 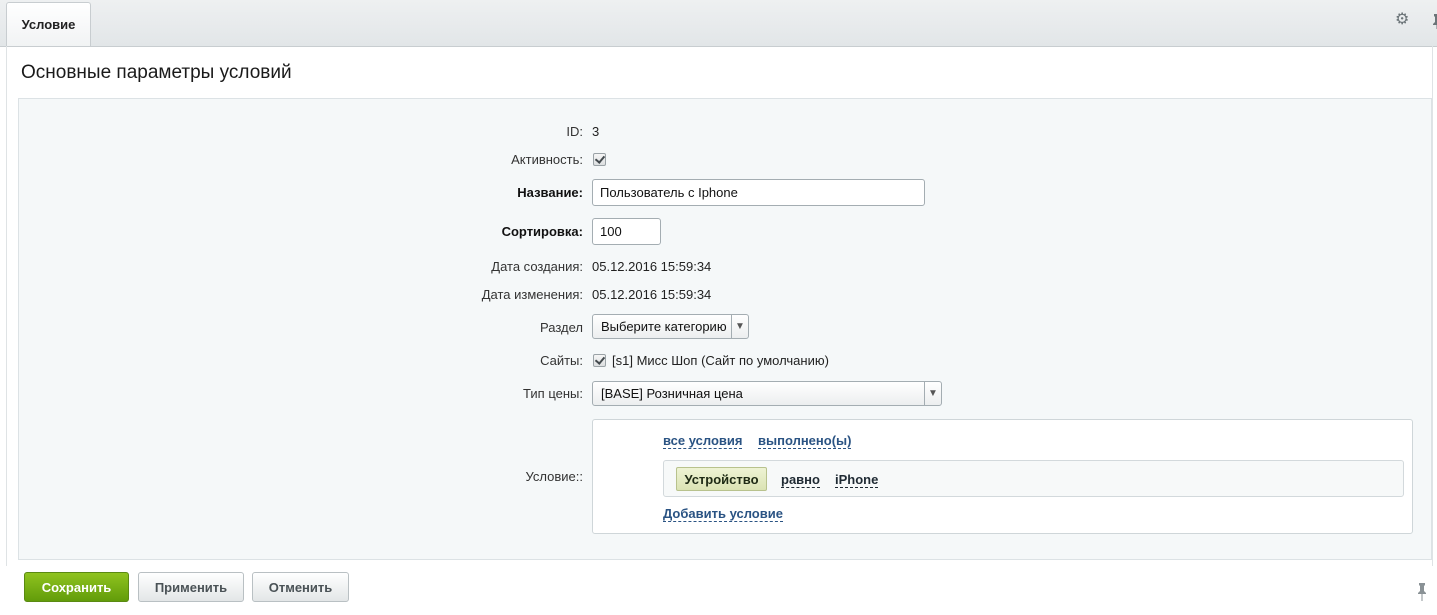 I want to click on sort-label: Сортировка:, so click(x=542, y=231).